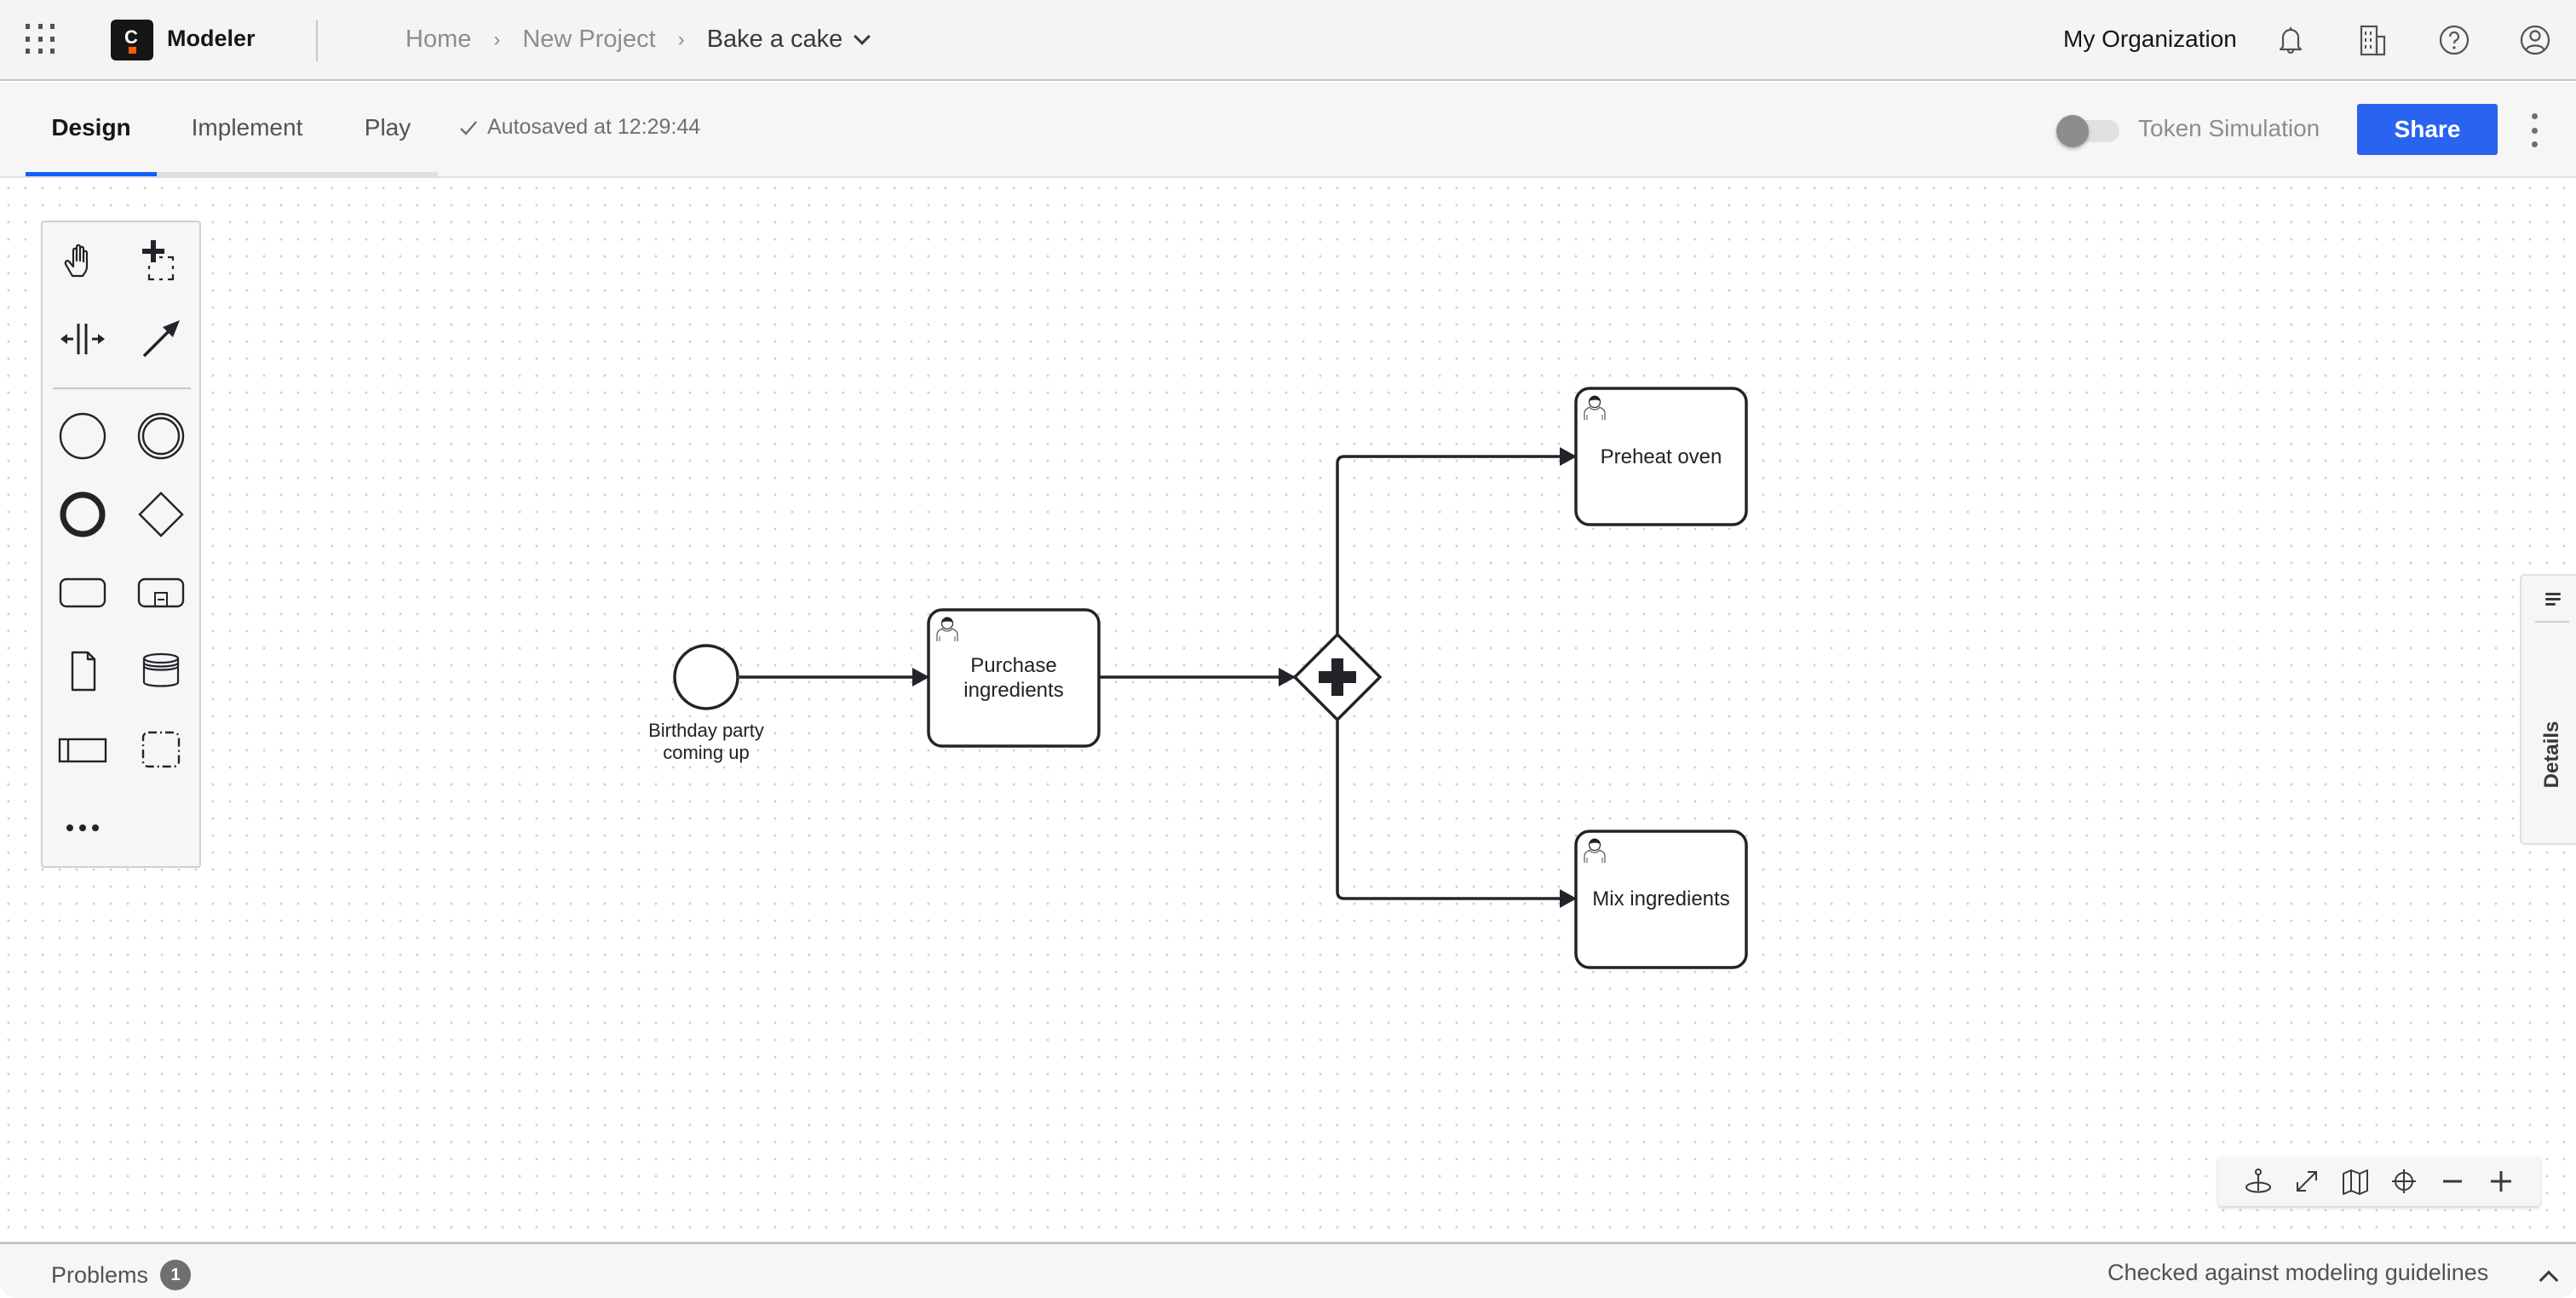 This screenshot has height=1298, width=2576. What do you see at coordinates (83, 593) in the screenshot?
I see `task-tool-icon` at bounding box center [83, 593].